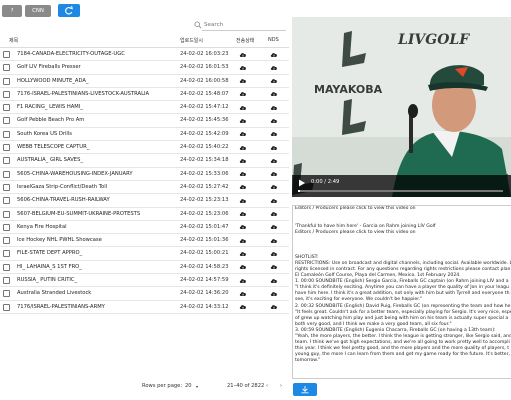 Image resolution: width=511 pixels, height=400 pixels. I want to click on table-row: F1 RACING_ LEWIS HAMI_ 24-02-02 15:47:12, so click(144, 108).